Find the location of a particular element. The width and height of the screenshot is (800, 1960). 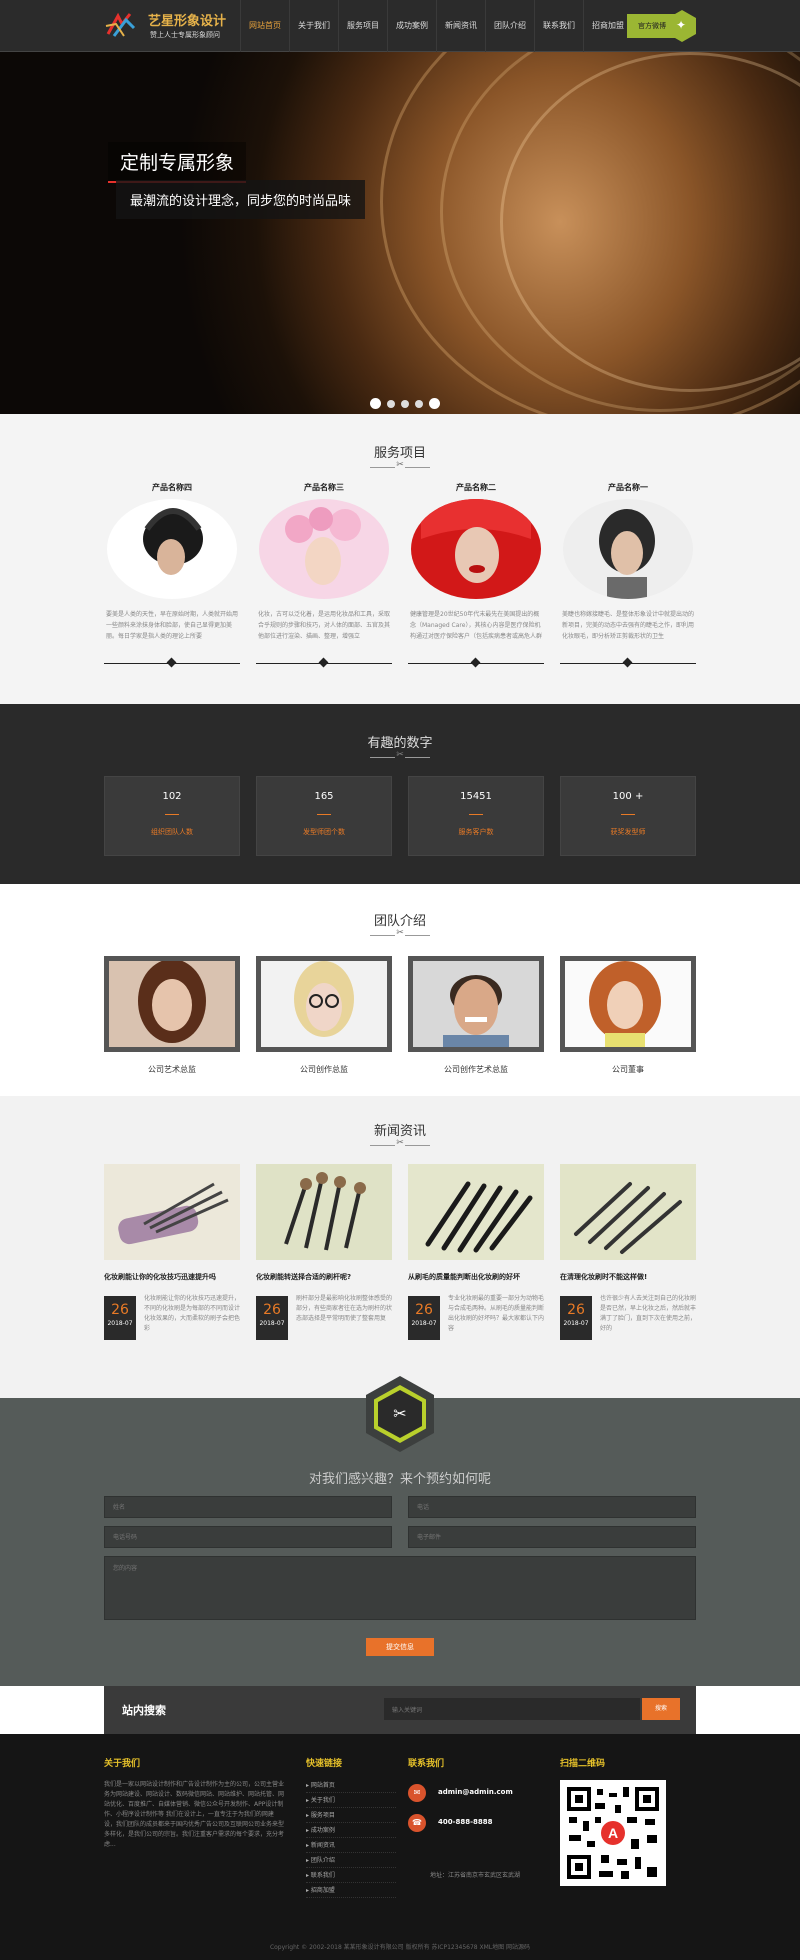

footer-link: ▸ 新闻资讯 is located at coordinates (351, 1845).